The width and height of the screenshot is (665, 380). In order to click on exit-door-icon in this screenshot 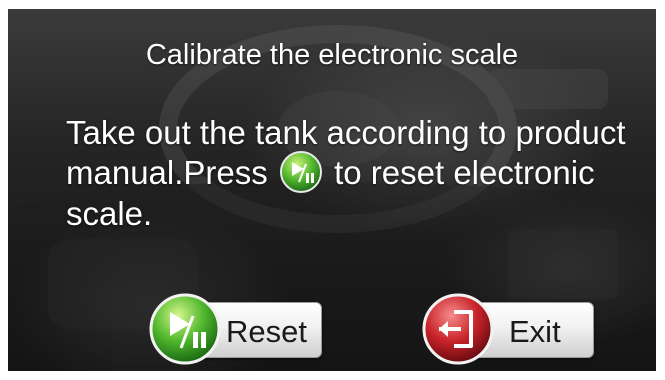, I will do `click(458, 329)`.